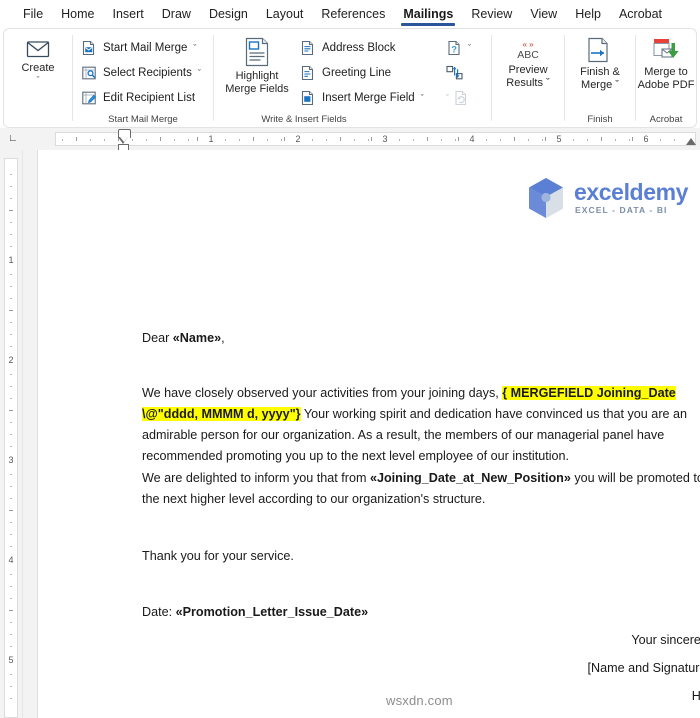 The width and height of the screenshot is (700, 718). Describe the element at coordinates (617, 85) in the screenshot. I see `finish-merge-caret-icon: ˇ` at that location.